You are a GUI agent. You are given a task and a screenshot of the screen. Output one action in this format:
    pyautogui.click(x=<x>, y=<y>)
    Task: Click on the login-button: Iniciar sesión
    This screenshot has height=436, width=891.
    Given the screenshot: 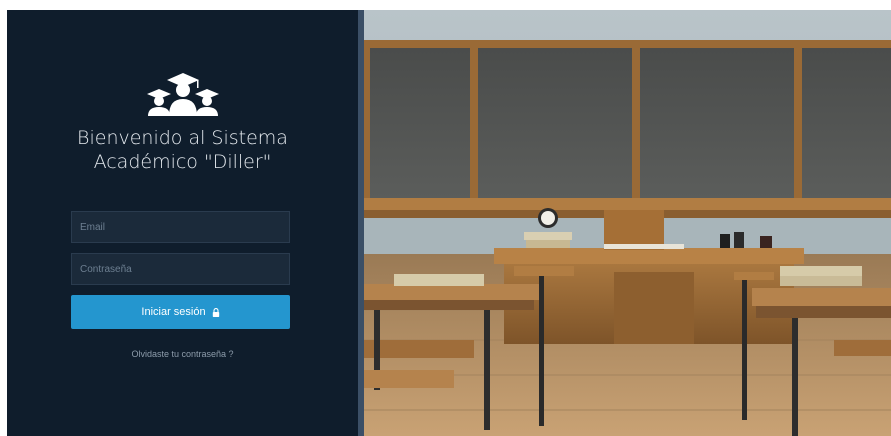 What is the action you would take?
    pyautogui.click(x=180, y=312)
    